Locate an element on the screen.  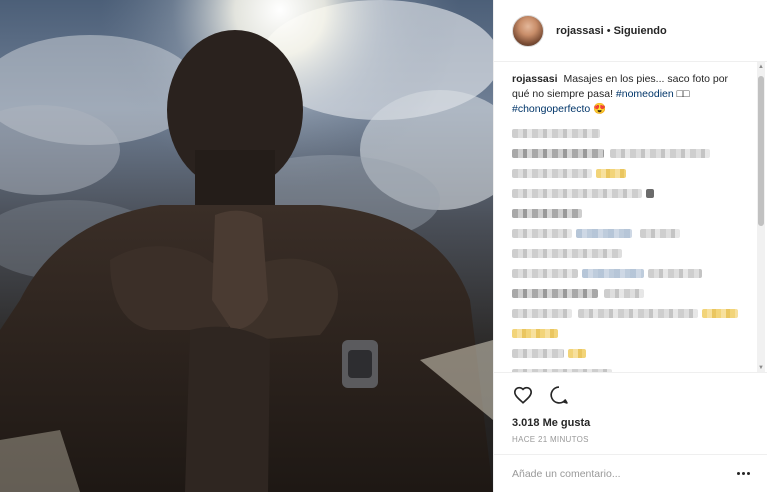
comment-form is located at coordinates (630, 473).